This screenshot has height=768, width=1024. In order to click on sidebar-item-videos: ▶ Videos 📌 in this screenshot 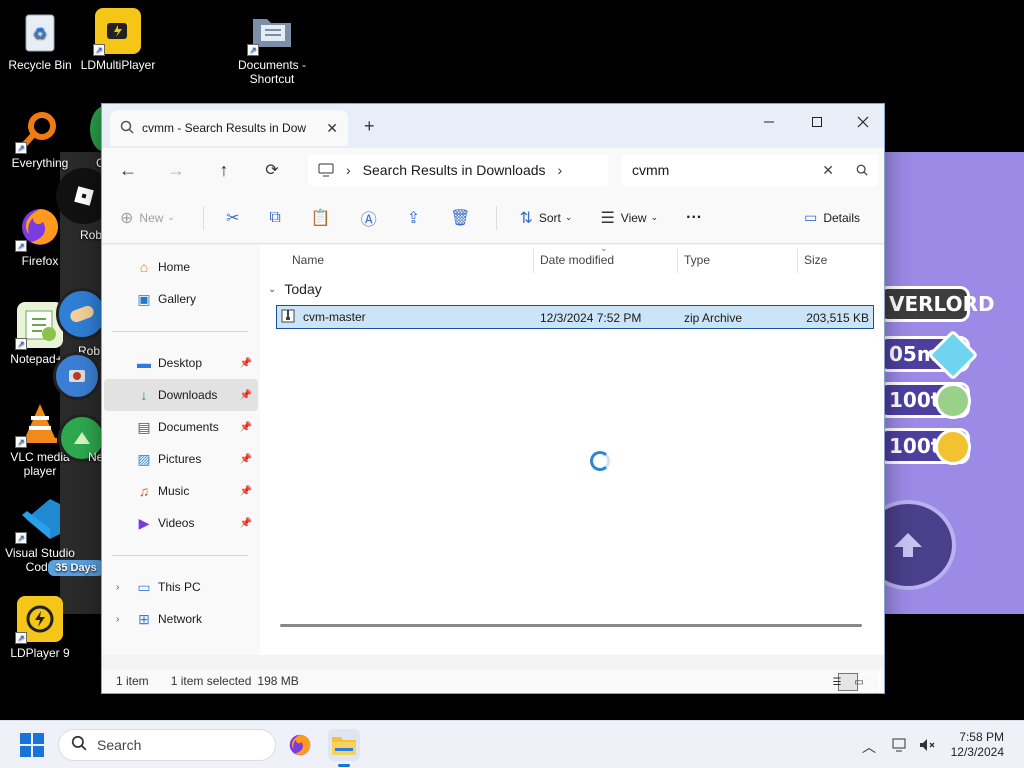, I will do `click(181, 523)`.